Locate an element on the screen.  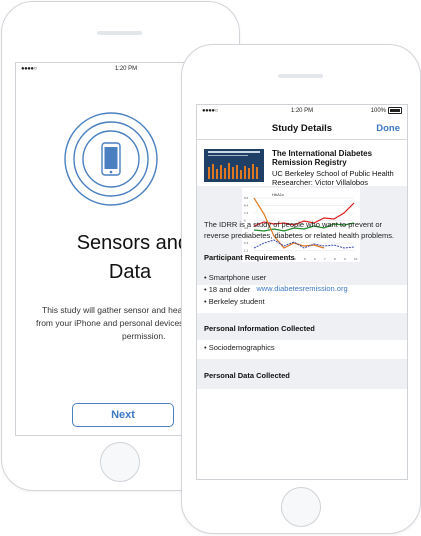
study-institution: UC Berkeley School of Public Health is located at coordinates (333, 173).